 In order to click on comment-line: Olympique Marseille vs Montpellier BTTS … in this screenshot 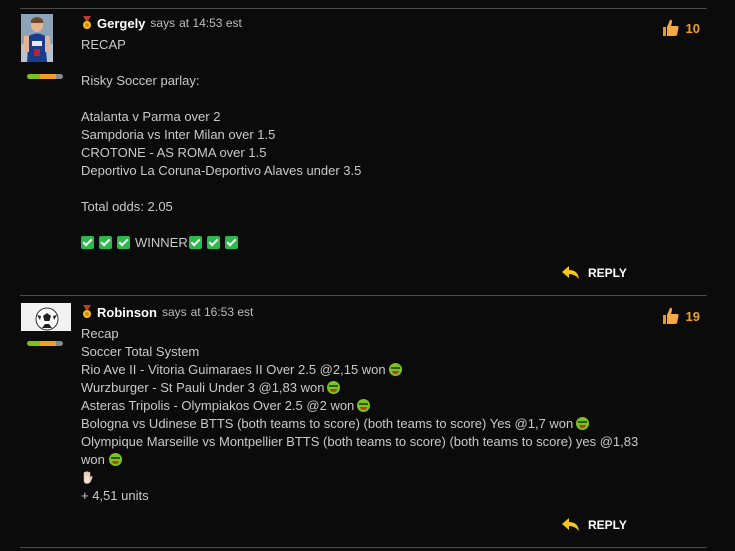, I will do `click(360, 441)`.